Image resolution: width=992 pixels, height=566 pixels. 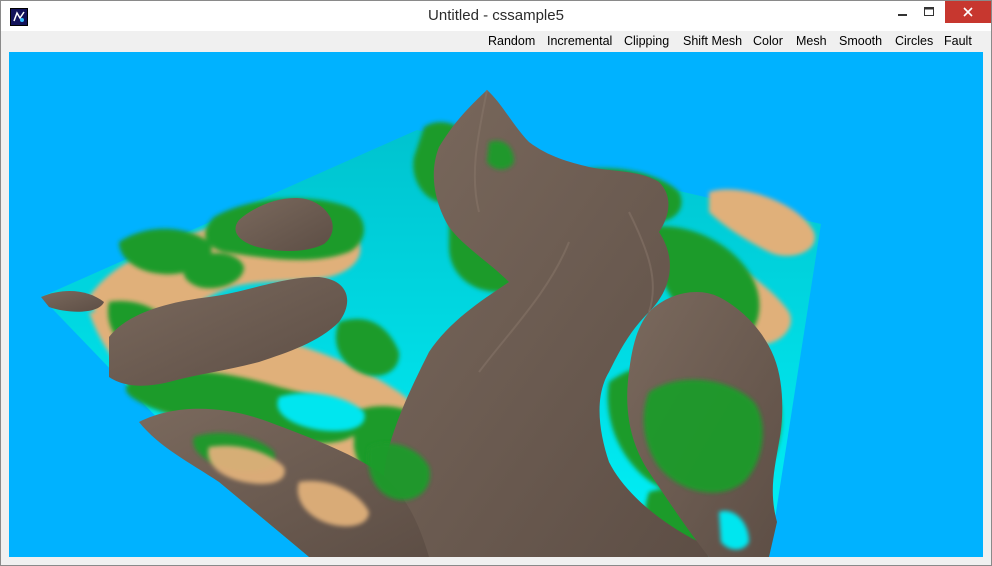 I want to click on close-icon, so click(x=968, y=12).